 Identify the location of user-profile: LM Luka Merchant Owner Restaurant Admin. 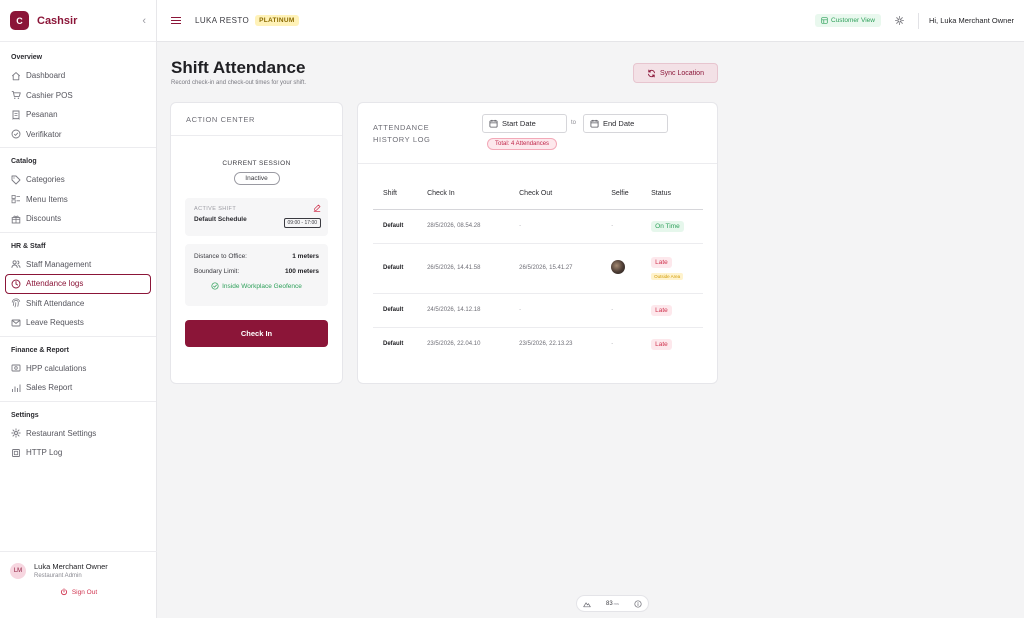
(78, 565).